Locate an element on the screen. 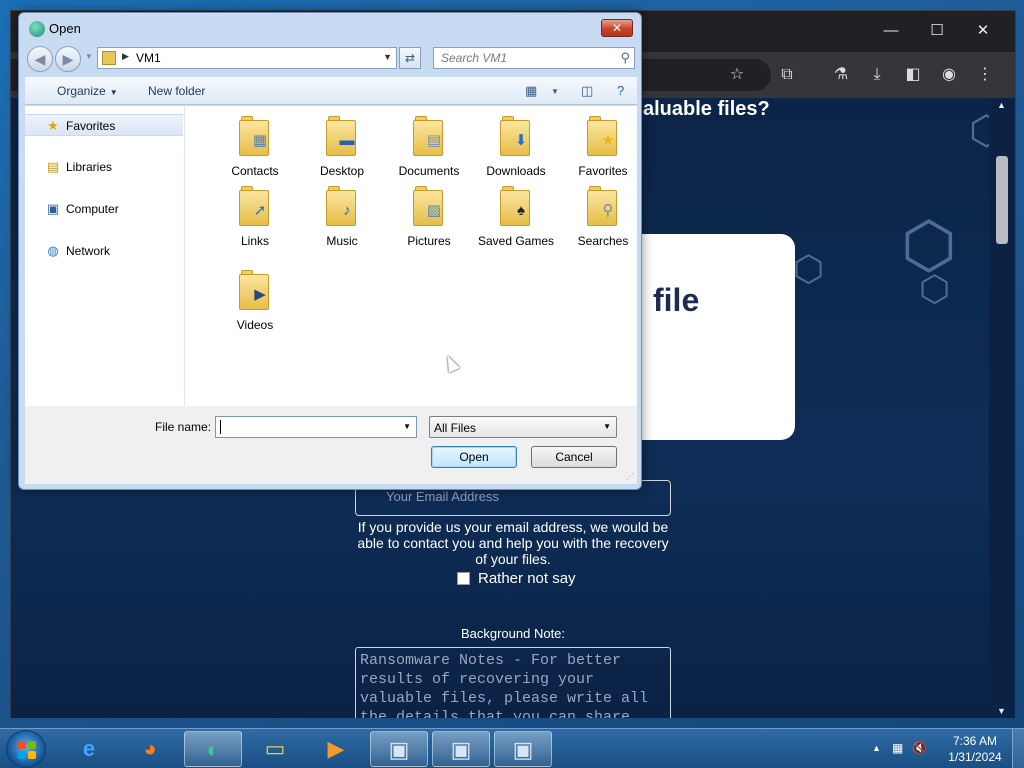 The image size is (1024, 768). rather-not-say-checkbox is located at coordinates (463, 578).